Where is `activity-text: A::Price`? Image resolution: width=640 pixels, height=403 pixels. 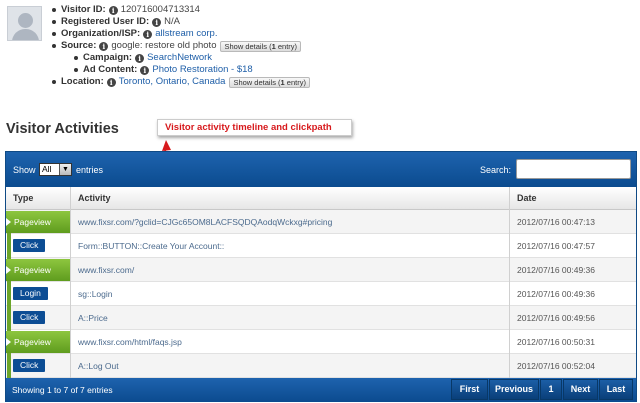 activity-text: A::Price is located at coordinates (93, 318).